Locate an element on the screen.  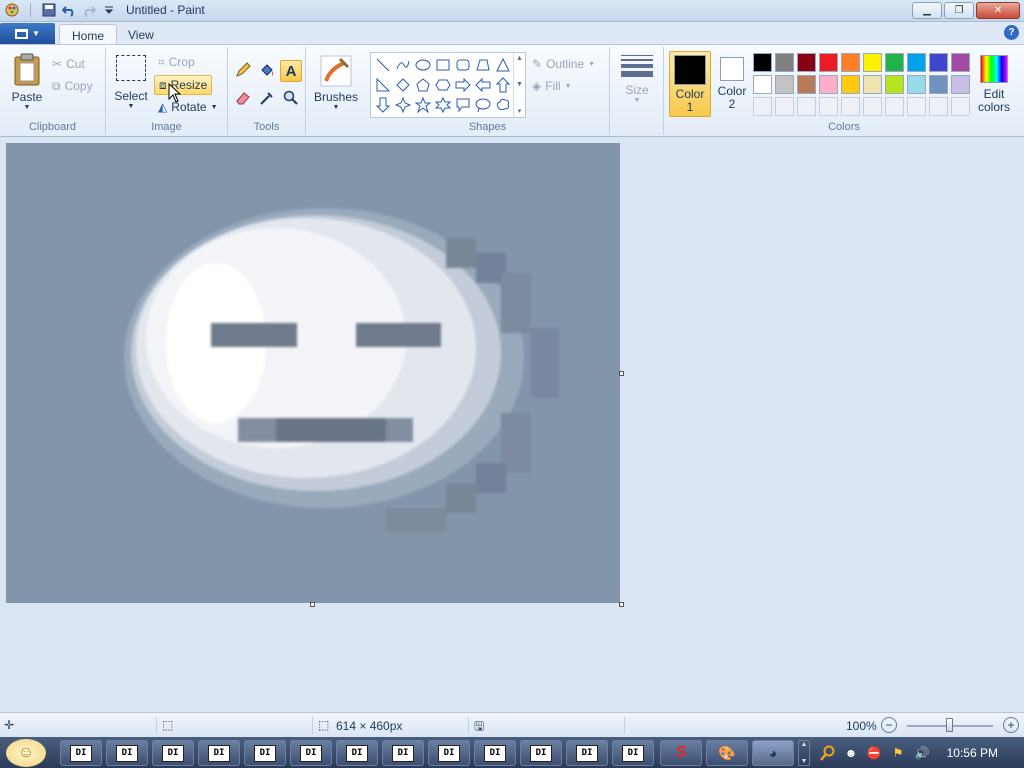
resize-handle-corner is located at coordinates (621, 604).